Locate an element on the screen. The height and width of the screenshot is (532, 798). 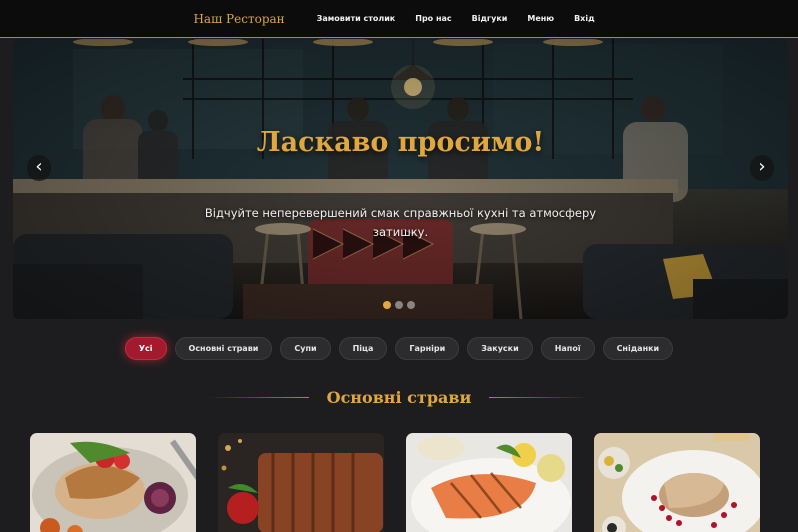
chevron-right-icon: › is located at coordinates (762, 166).